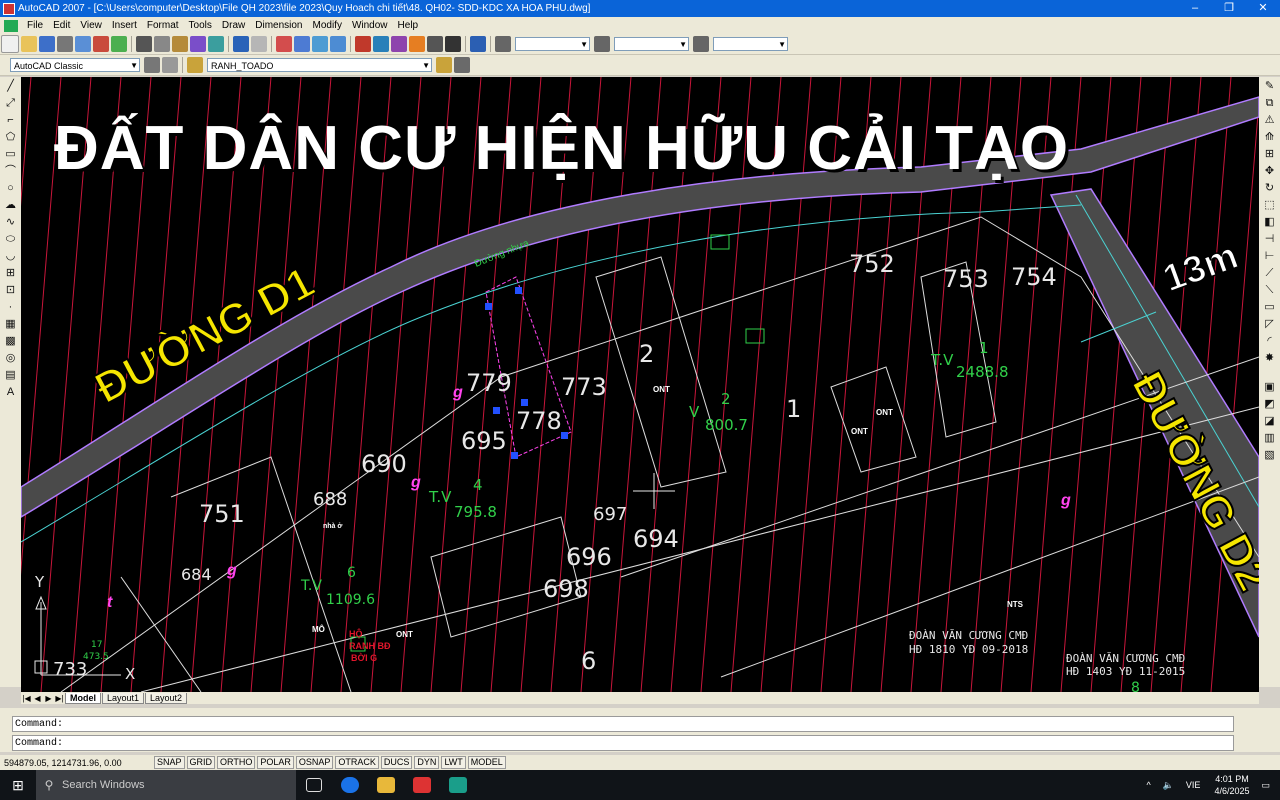  What do you see at coordinates (124, 25) in the screenshot?
I see `menu-insert: Insert` at bounding box center [124, 25].